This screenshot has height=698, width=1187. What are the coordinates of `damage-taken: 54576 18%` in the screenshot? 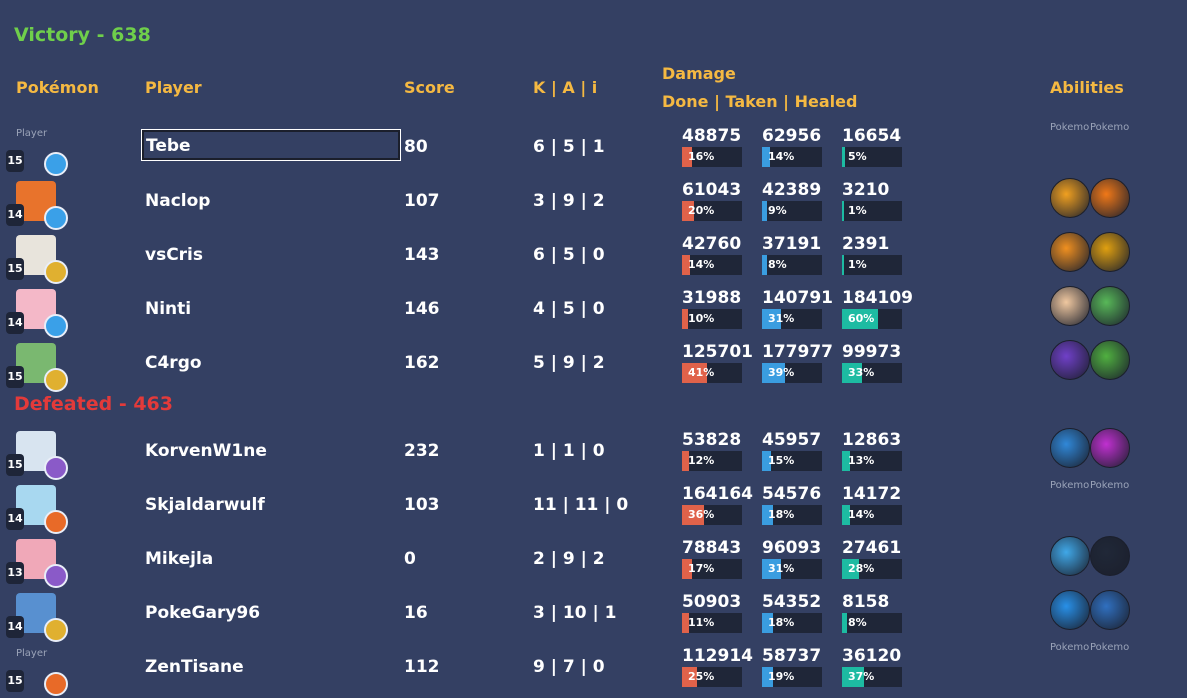 It's located at (793, 504).